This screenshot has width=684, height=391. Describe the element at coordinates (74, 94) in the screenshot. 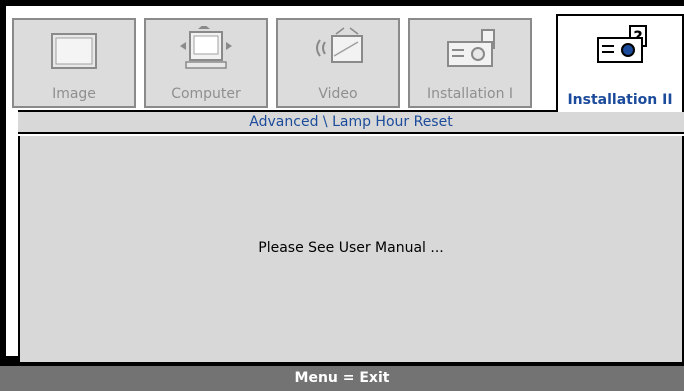

I see `tab-label: Image` at that location.